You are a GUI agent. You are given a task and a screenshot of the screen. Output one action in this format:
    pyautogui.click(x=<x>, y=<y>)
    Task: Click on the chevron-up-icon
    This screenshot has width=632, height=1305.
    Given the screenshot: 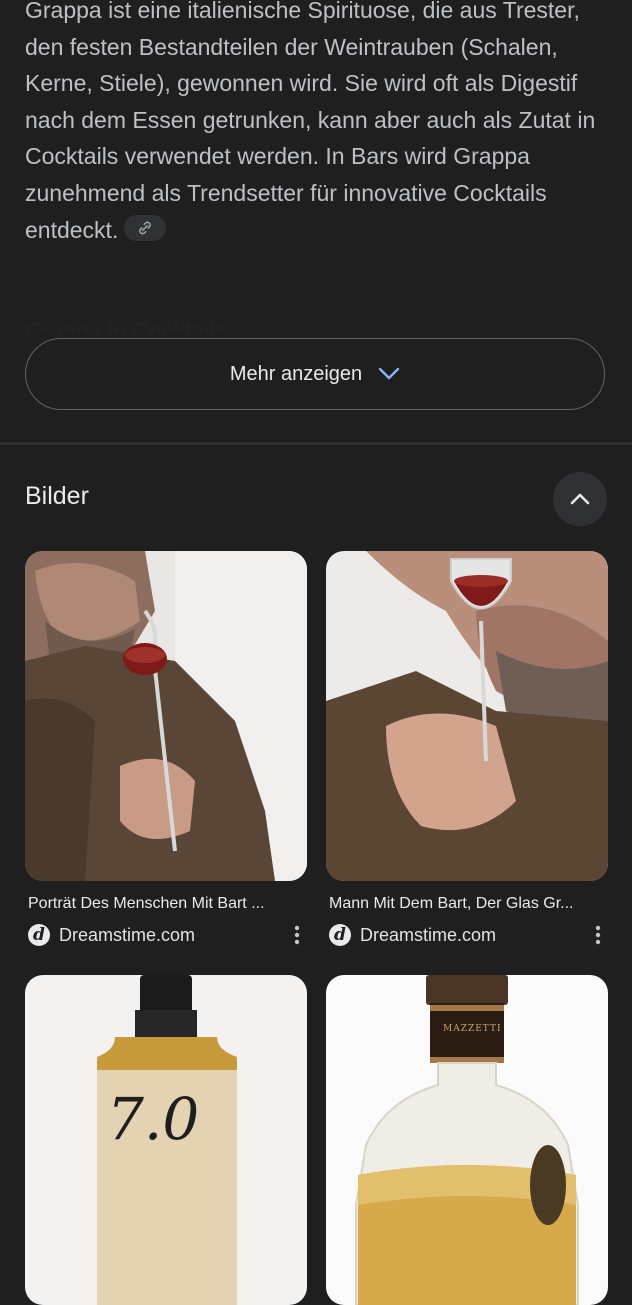 What is the action you would take?
    pyautogui.click(x=580, y=499)
    